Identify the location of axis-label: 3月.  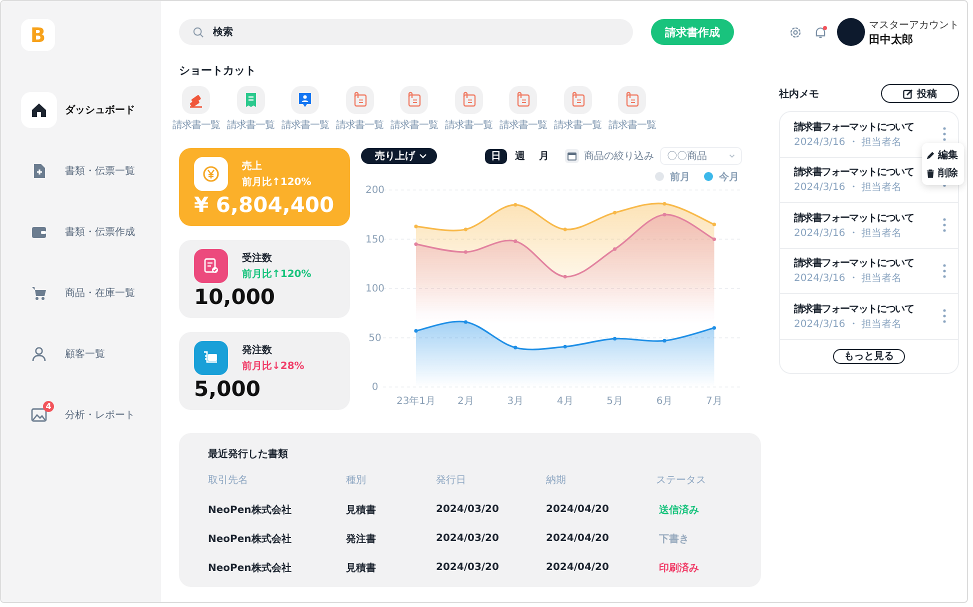
(515, 401).